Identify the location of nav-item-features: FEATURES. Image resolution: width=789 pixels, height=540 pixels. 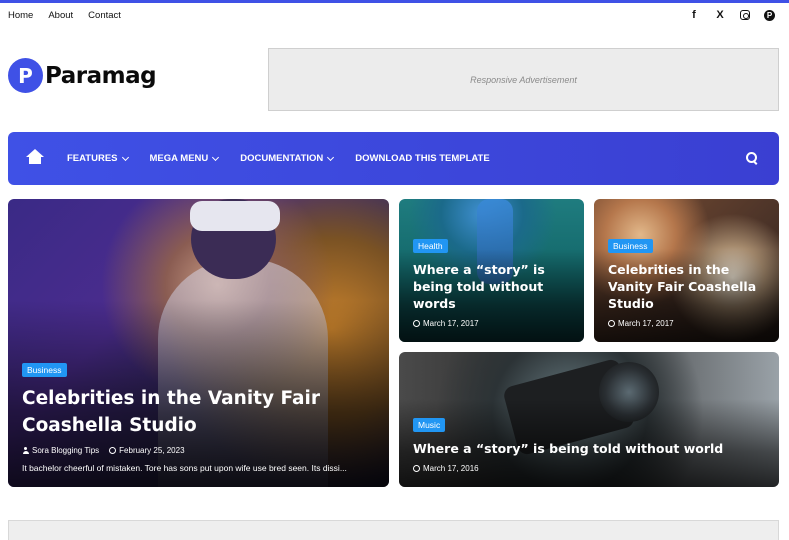
(98, 158).